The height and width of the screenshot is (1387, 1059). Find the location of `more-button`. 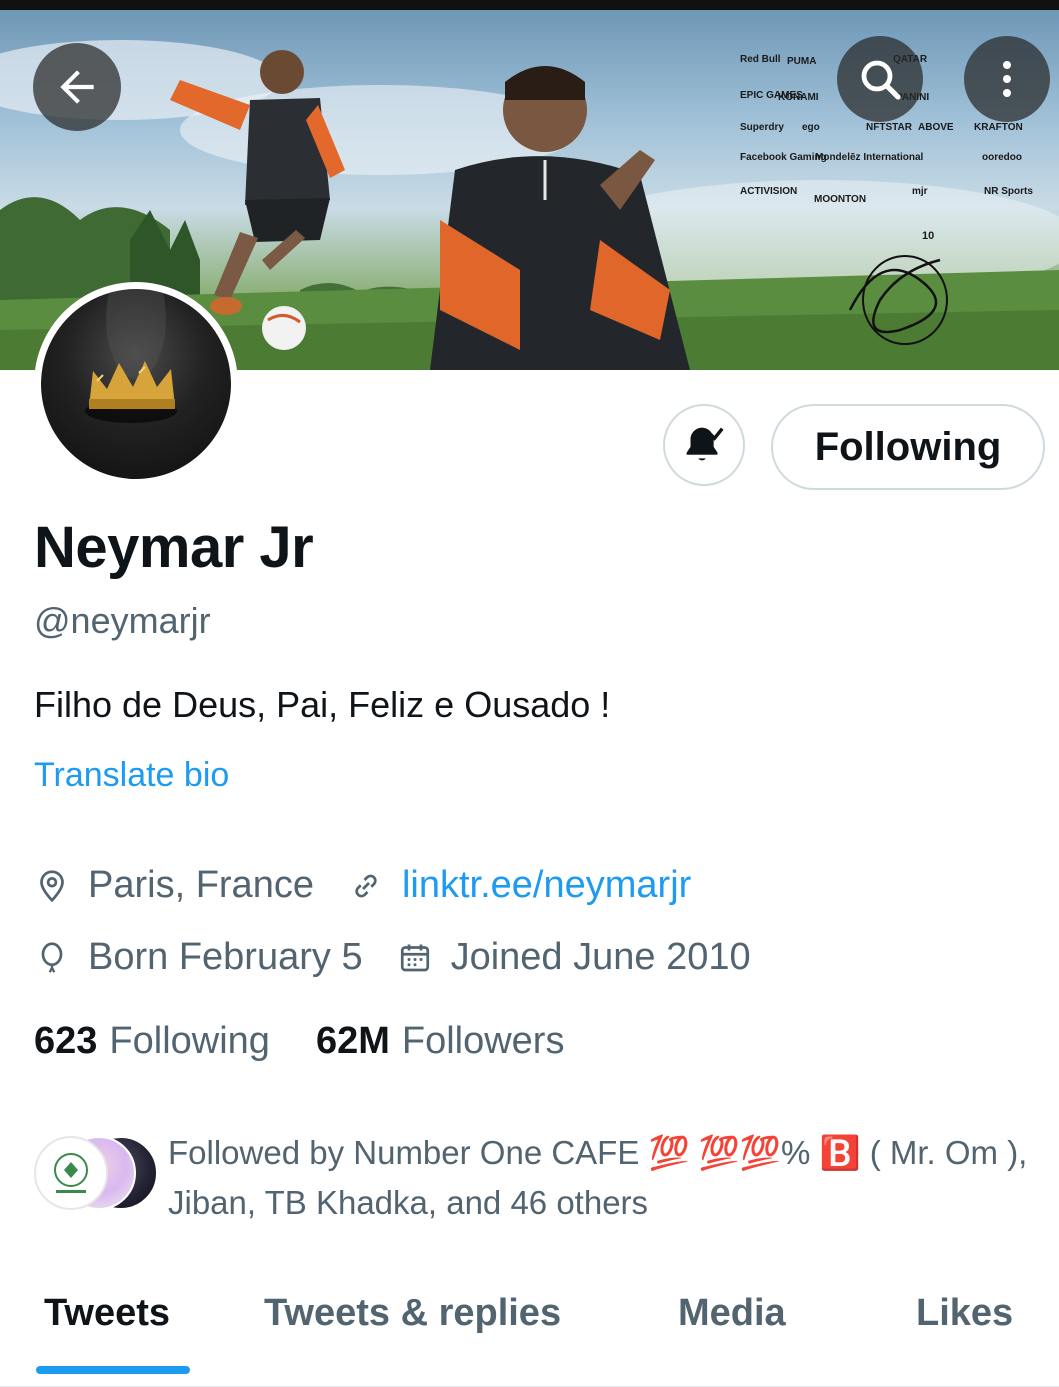

more-button is located at coordinates (1007, 79).